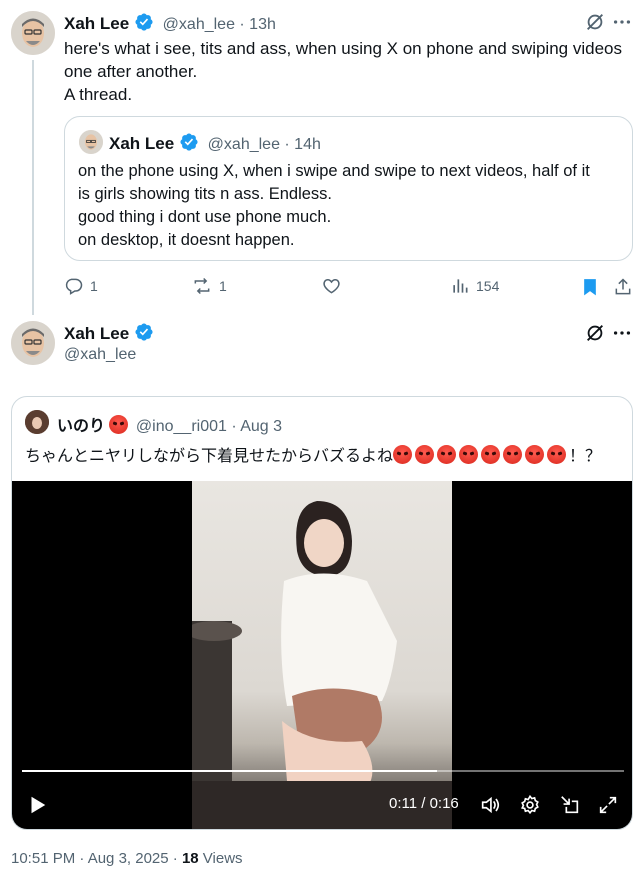  Describe the element at coordinates (205, 194) in the screenshot. I see `quoted-text-line: is girls showing tits n ass. Endless.` at that location.